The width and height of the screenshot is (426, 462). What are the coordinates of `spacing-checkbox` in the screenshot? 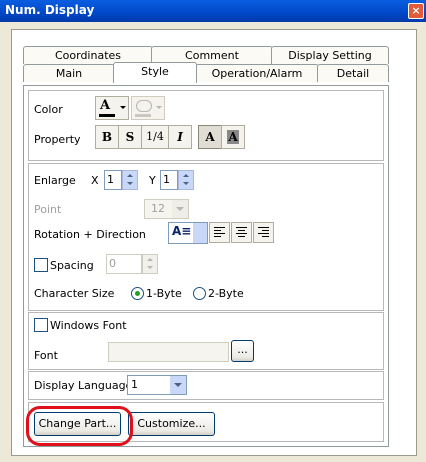 It's located at (41, 265).